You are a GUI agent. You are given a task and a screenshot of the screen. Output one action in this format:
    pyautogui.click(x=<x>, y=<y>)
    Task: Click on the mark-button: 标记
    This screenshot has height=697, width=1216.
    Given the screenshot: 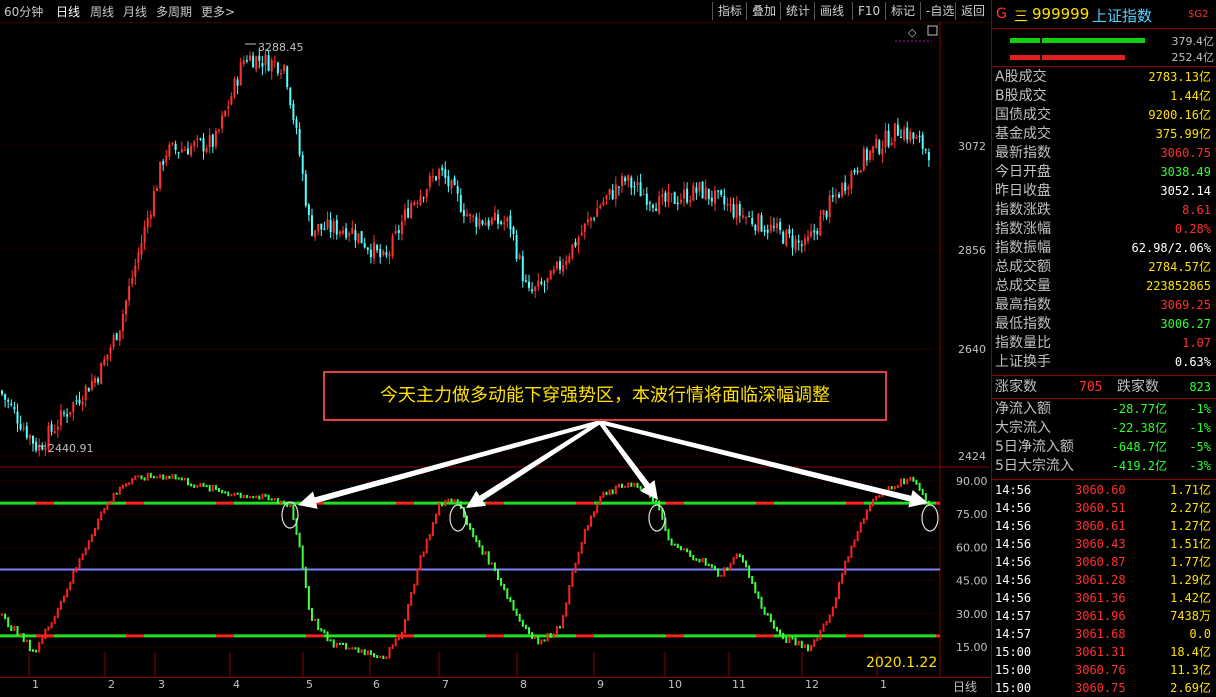 What is the action you would take?
    pyautogui.click(x=900, y=11)
    